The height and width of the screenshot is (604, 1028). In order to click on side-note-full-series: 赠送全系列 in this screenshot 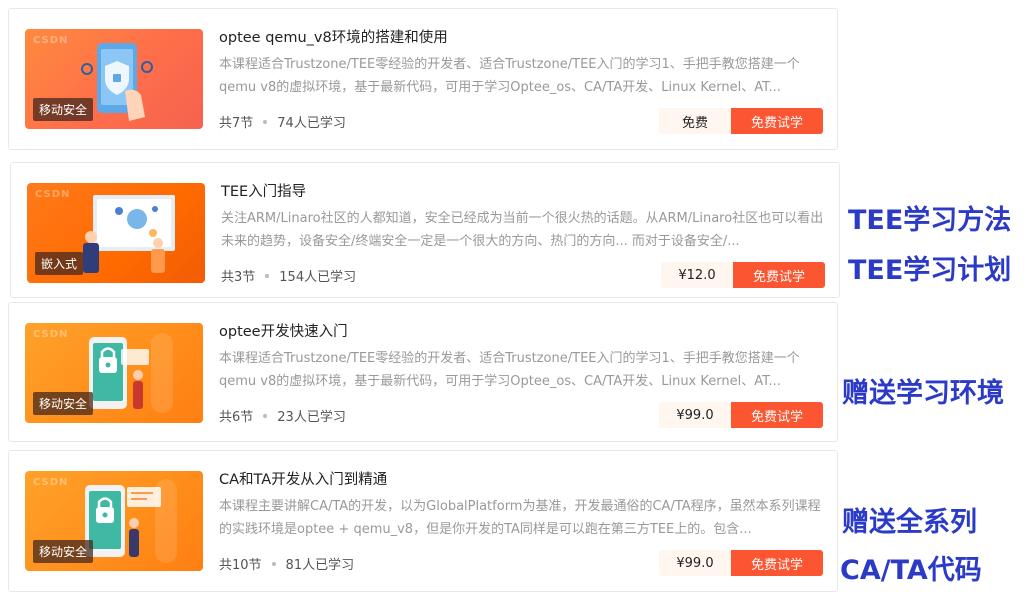, I will do `click(909, 522)`.